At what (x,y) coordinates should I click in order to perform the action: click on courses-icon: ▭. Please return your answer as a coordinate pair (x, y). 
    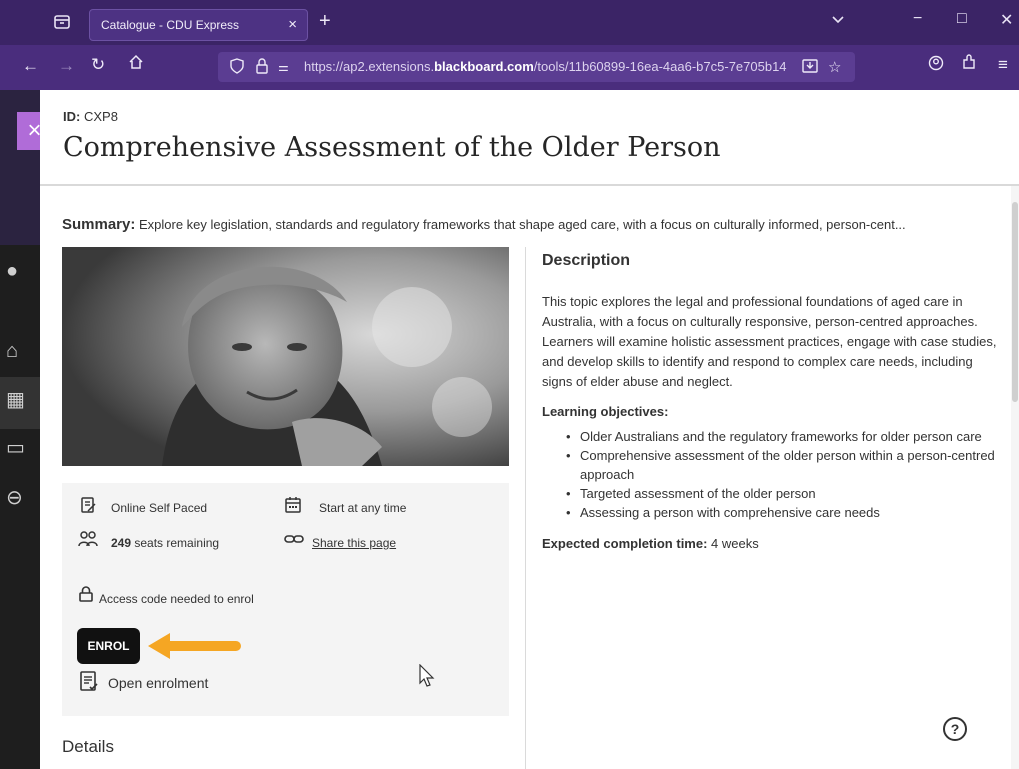
    Looking at the image, I should click on (15, 447).